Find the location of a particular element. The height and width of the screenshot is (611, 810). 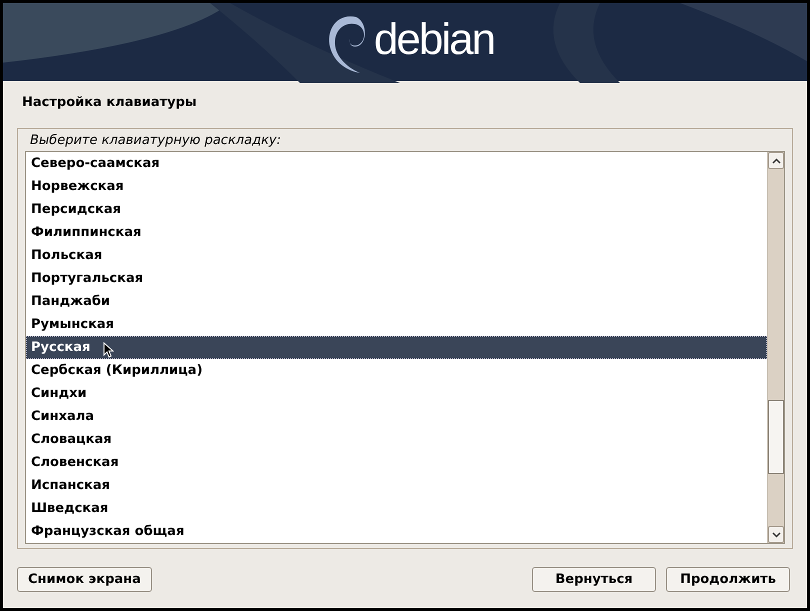

scrollbar is located at coordinates (775, 347).